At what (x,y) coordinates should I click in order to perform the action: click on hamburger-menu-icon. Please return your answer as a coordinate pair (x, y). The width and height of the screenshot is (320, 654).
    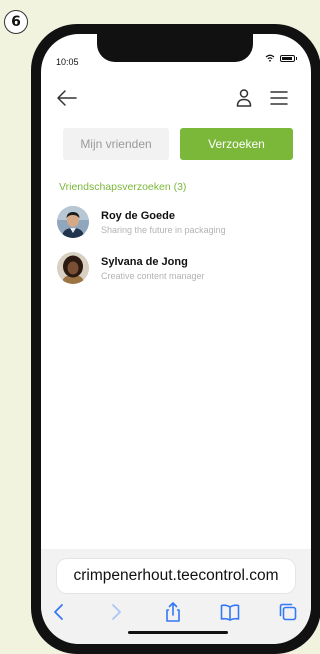
    Looking at the image, I should click on (279, 98).